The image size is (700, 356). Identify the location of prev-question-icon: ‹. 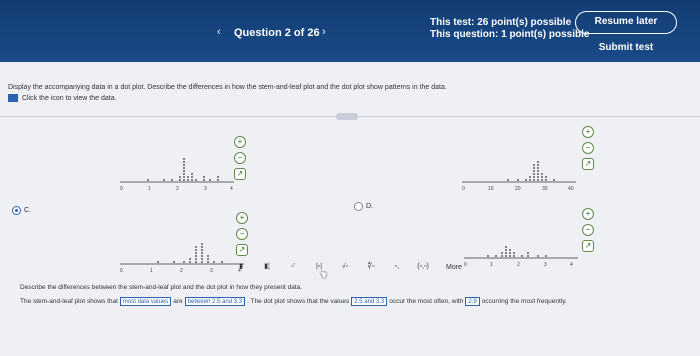
(219, 32).